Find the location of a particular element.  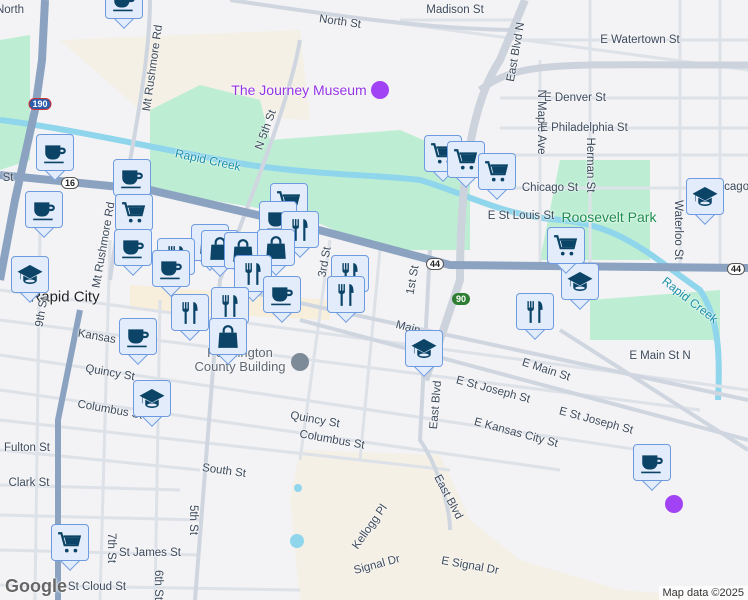

street-label: St James St is located at coordinates (150, 553).